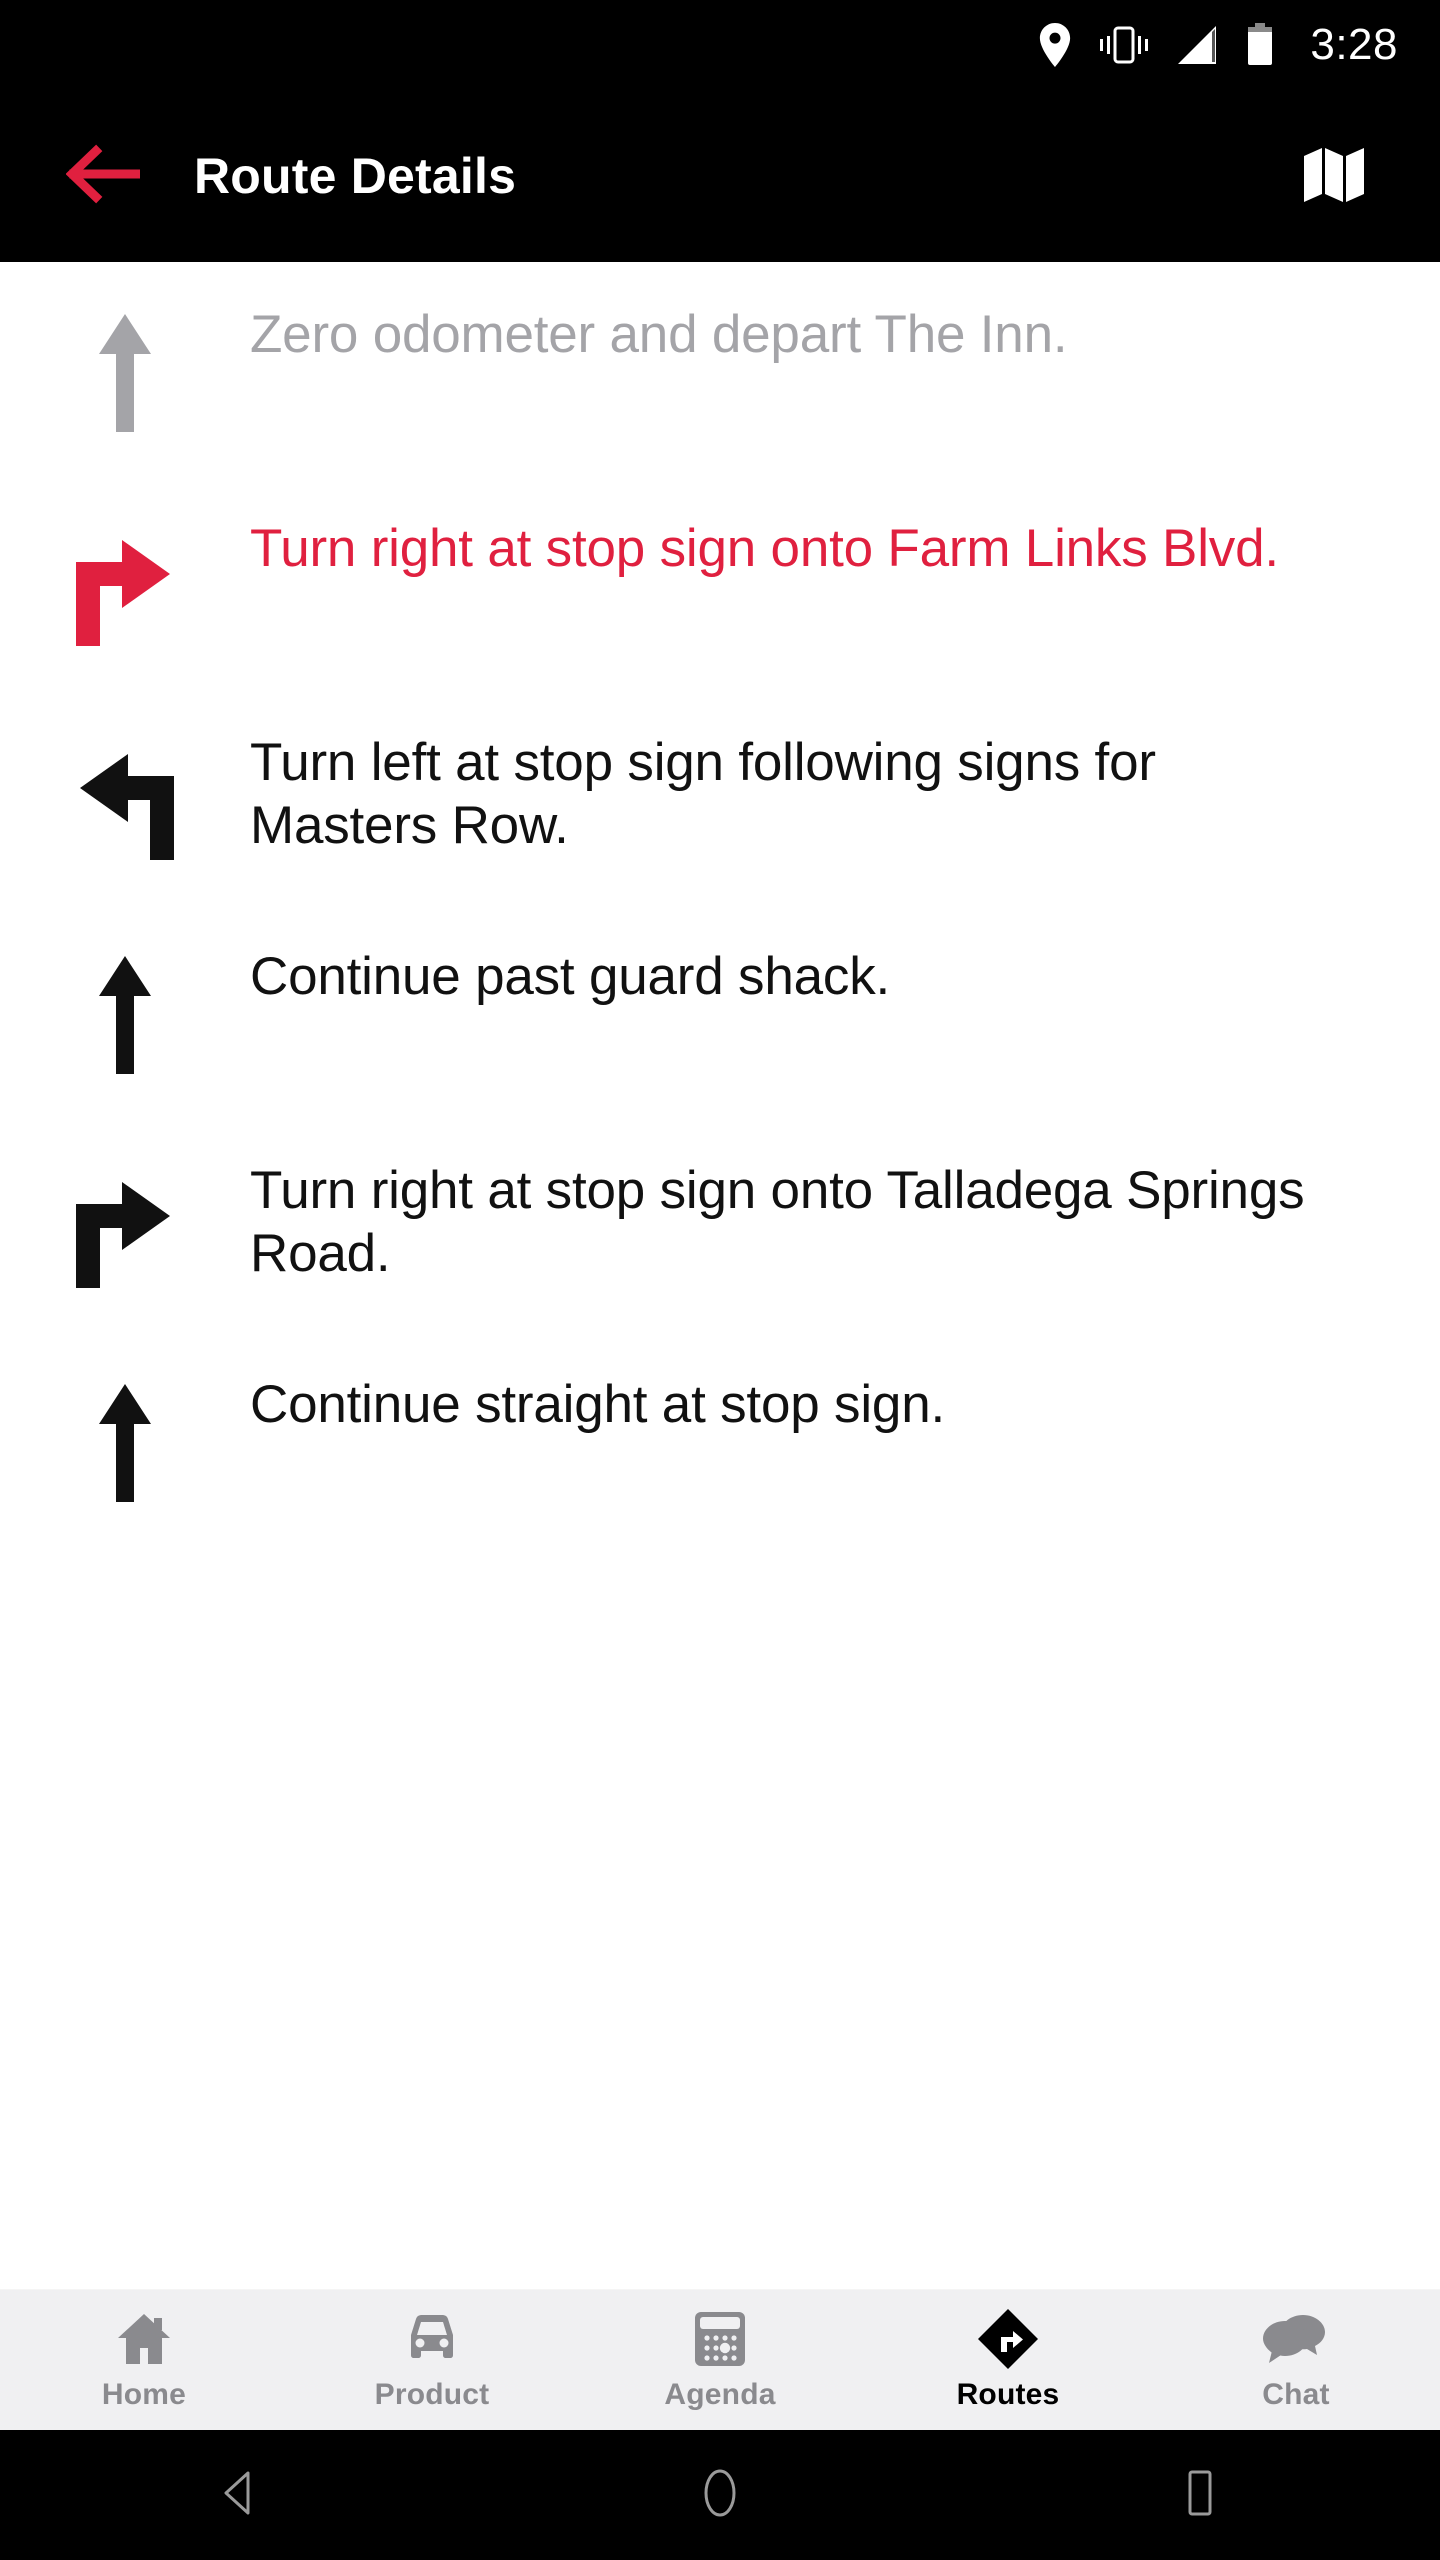 Image resolution: width=1440 pixels, height=2560 pixels. I want to click on route-step-row: Zero odometer and depart The Inn., so click(720, 369).